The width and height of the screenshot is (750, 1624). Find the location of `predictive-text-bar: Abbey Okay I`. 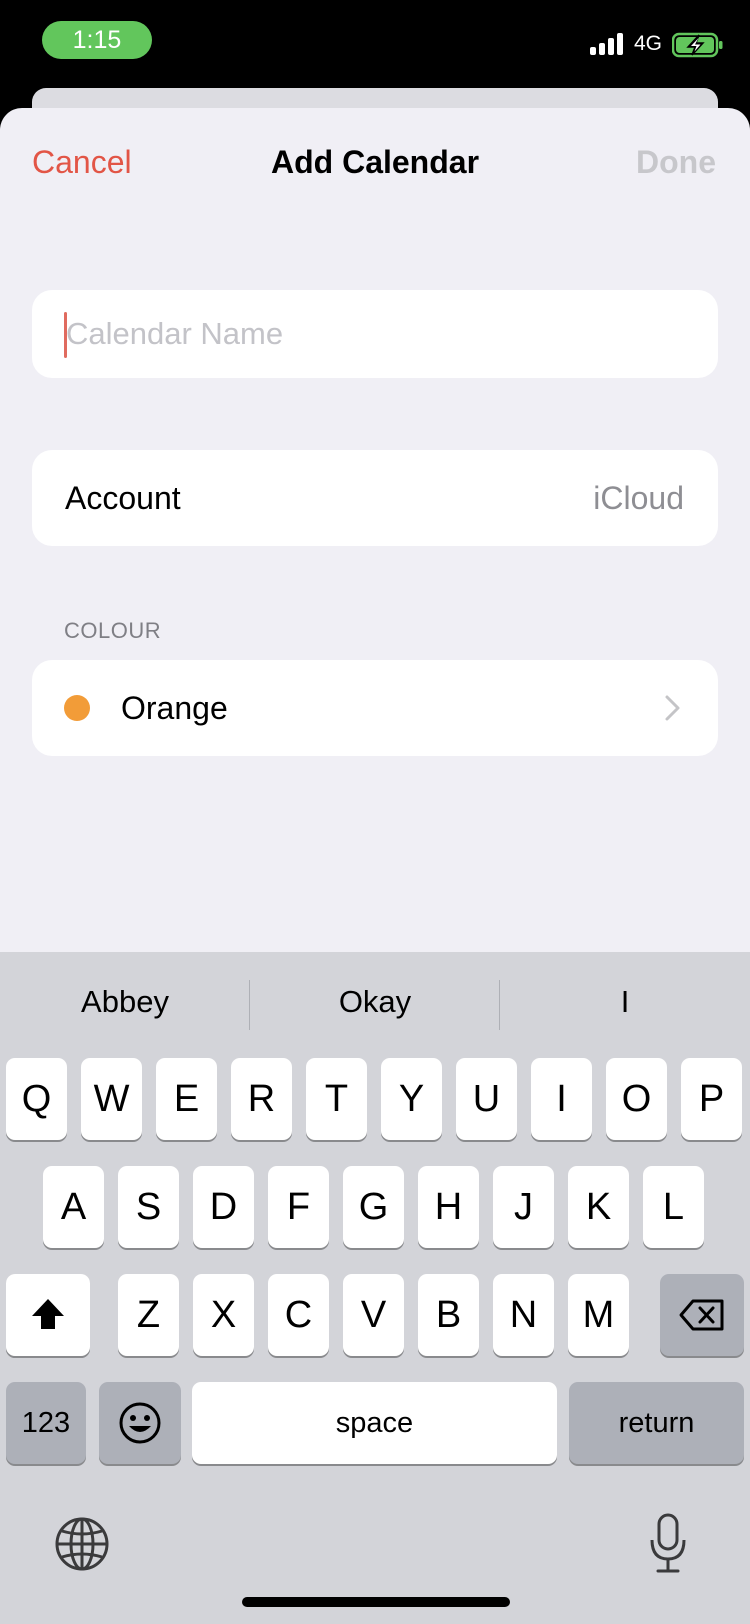

predictive-text-bar: Abbey Okay I is located at coordinates (375, 1002).